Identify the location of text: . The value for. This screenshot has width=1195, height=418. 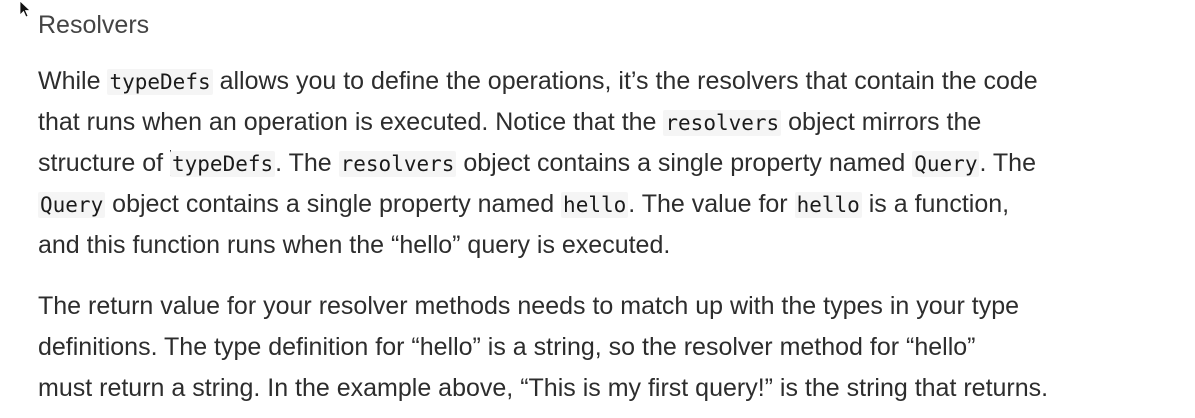
(711, 204).